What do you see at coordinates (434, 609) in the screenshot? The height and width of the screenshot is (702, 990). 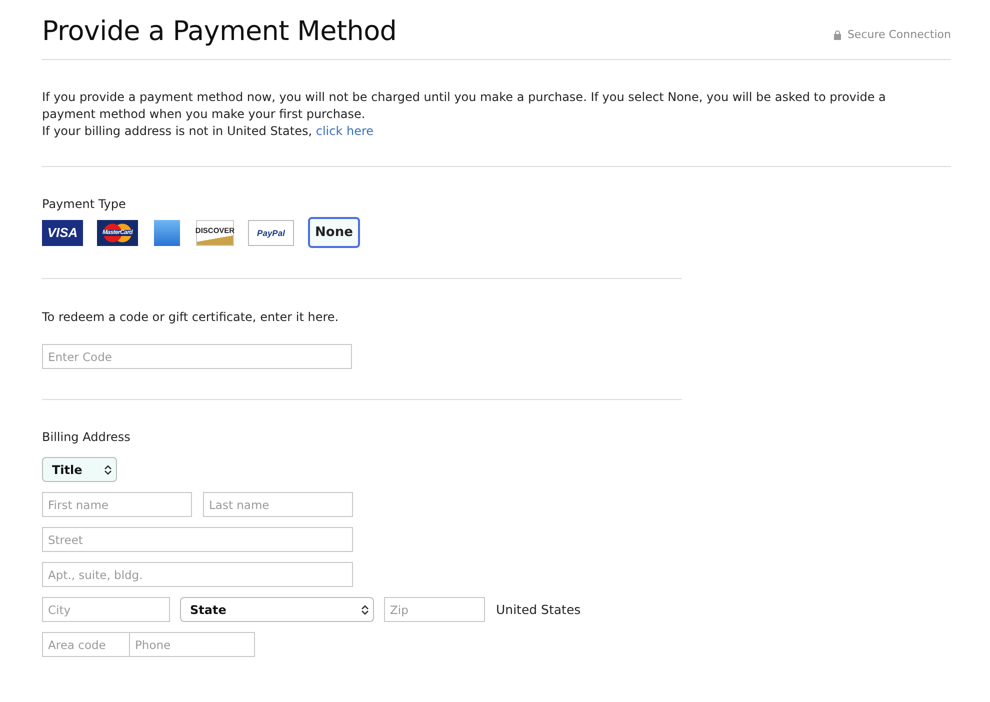 I see `zip-field: Zip` at bounding box center [434, 609].